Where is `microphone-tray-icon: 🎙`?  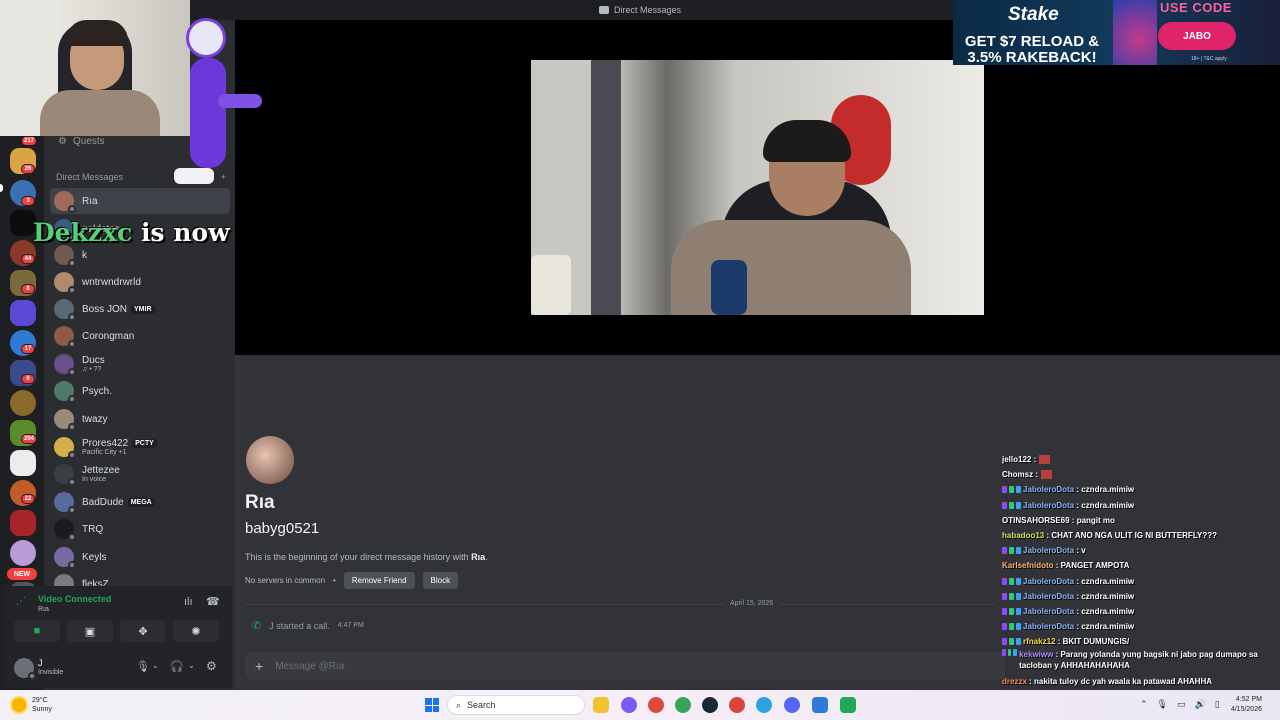
microphone-tray-icon: 🎙 is located at coordinates (1162, 704).